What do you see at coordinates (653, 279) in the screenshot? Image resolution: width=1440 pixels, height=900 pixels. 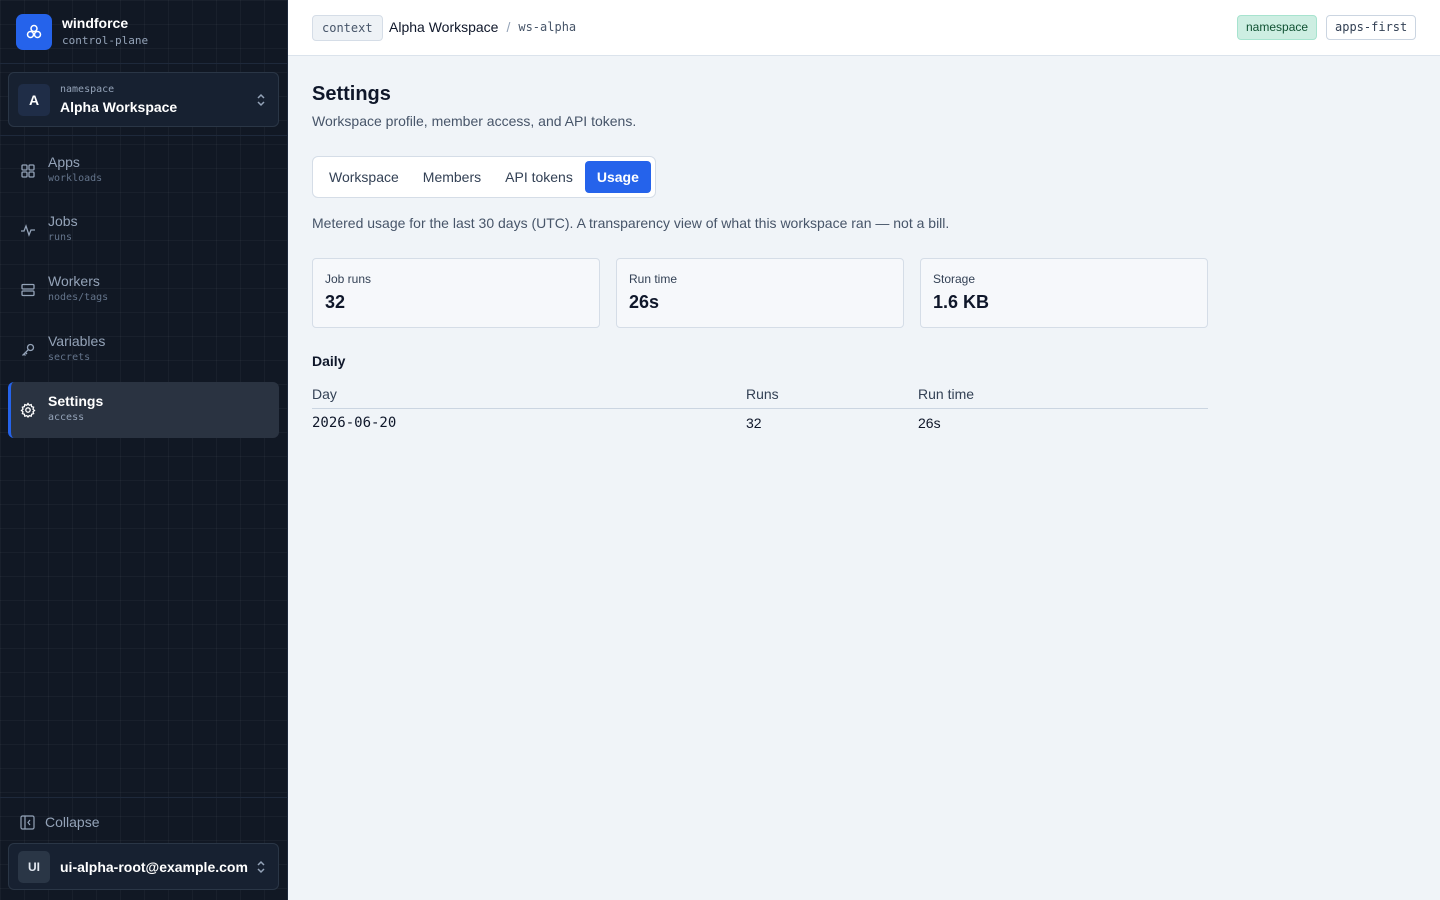 I see `stat-label: Run time` at bounding box center [653, 279].